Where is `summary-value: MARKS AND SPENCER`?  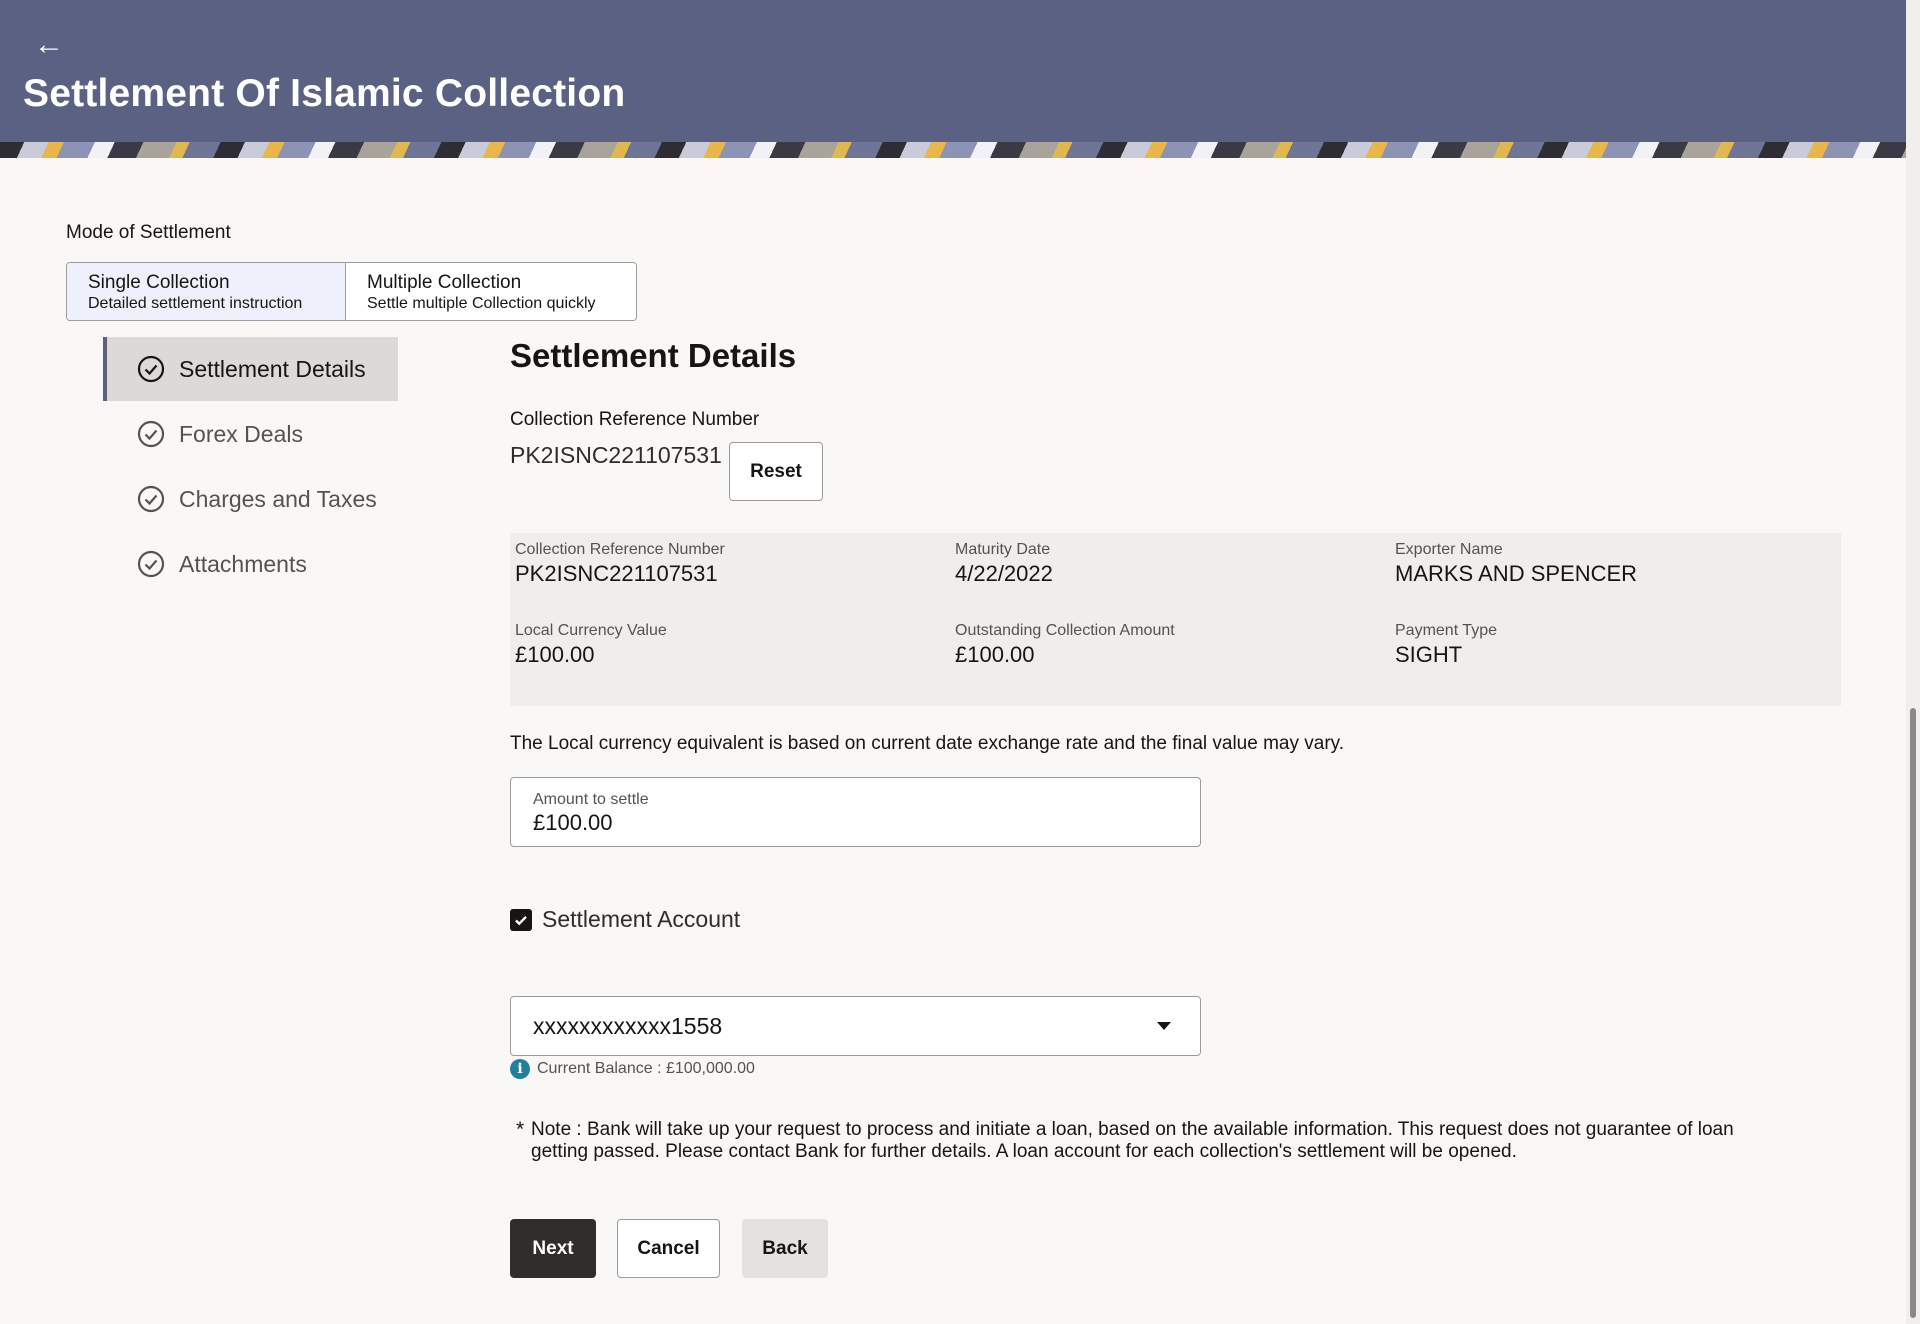
summary-value: MARKS AND SPENCER is located at coordinates (1516, 573).